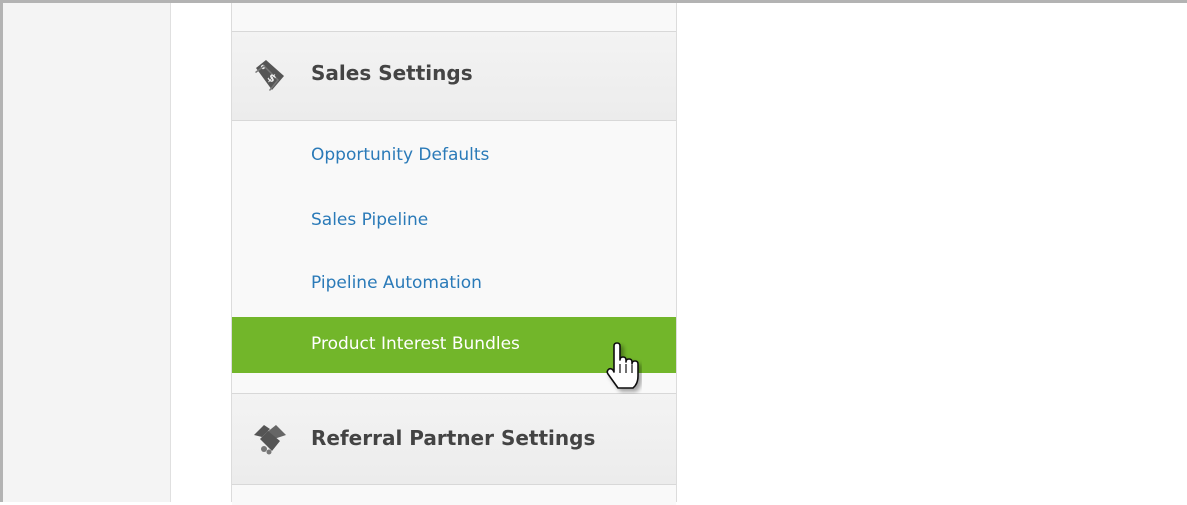 The width and height of the screenshot is (1187, 505). I want to click on nav-item-label: Product Interest Bundles, so click(415, 344).